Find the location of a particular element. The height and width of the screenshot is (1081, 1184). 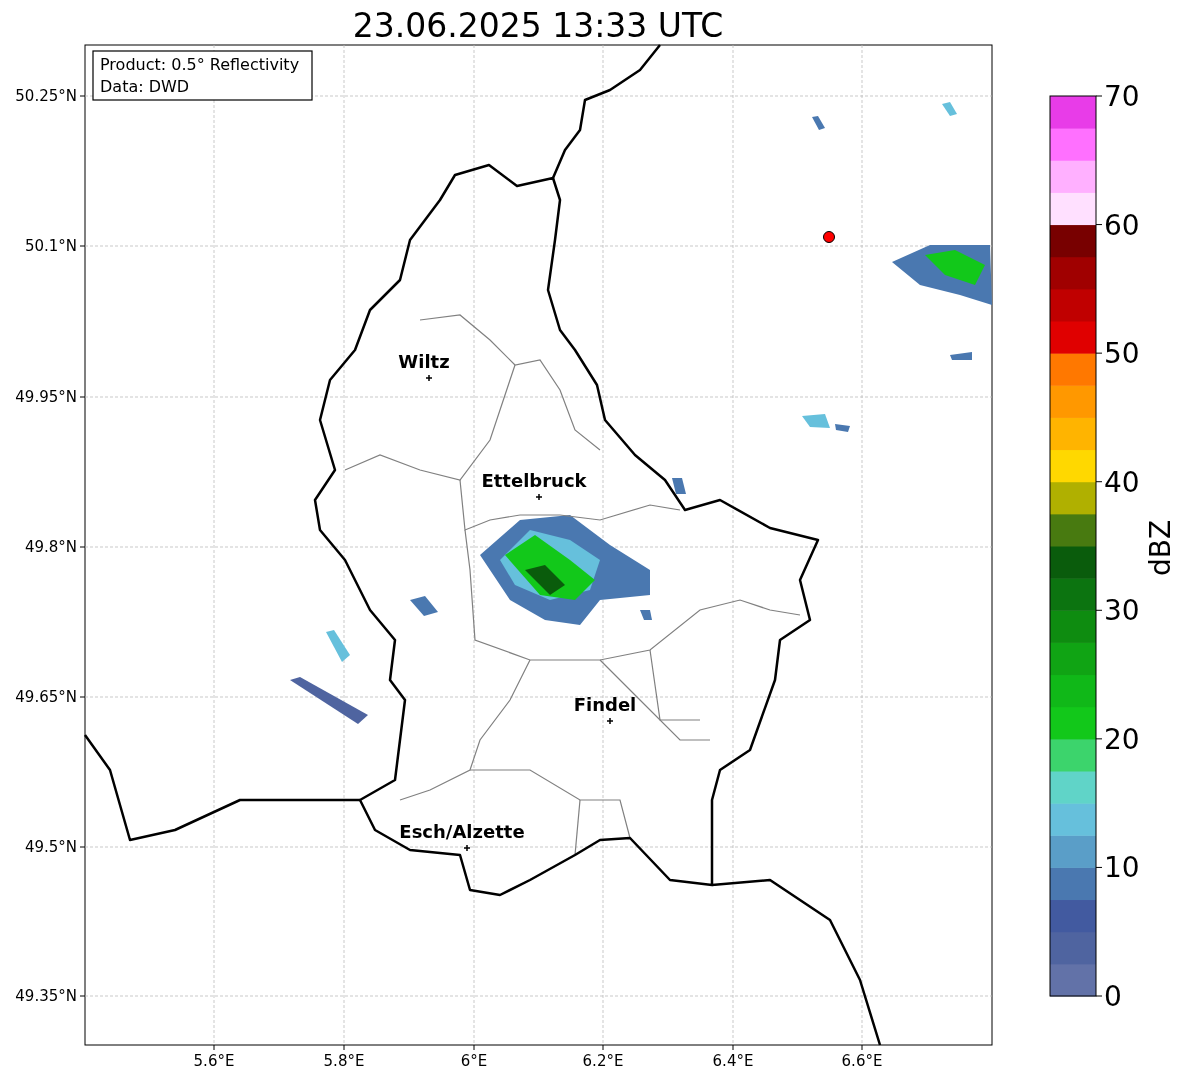

latitude-label: 50.1°N is located at coordinates (50, 246).